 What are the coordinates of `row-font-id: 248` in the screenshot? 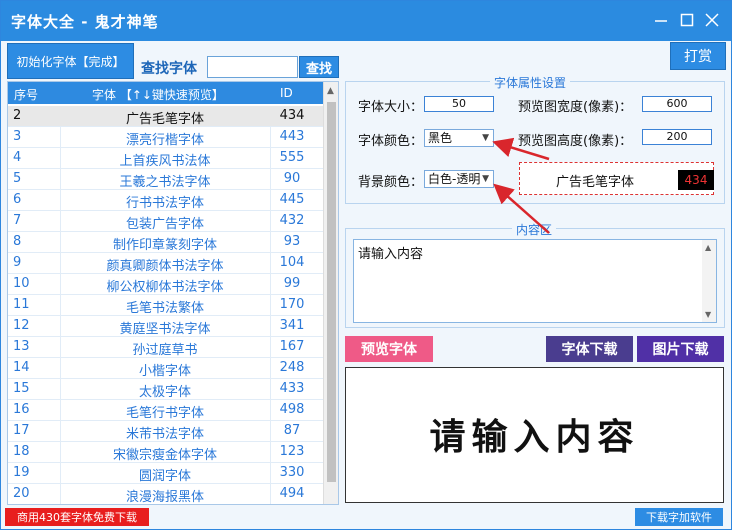 It's located at (292, 367).